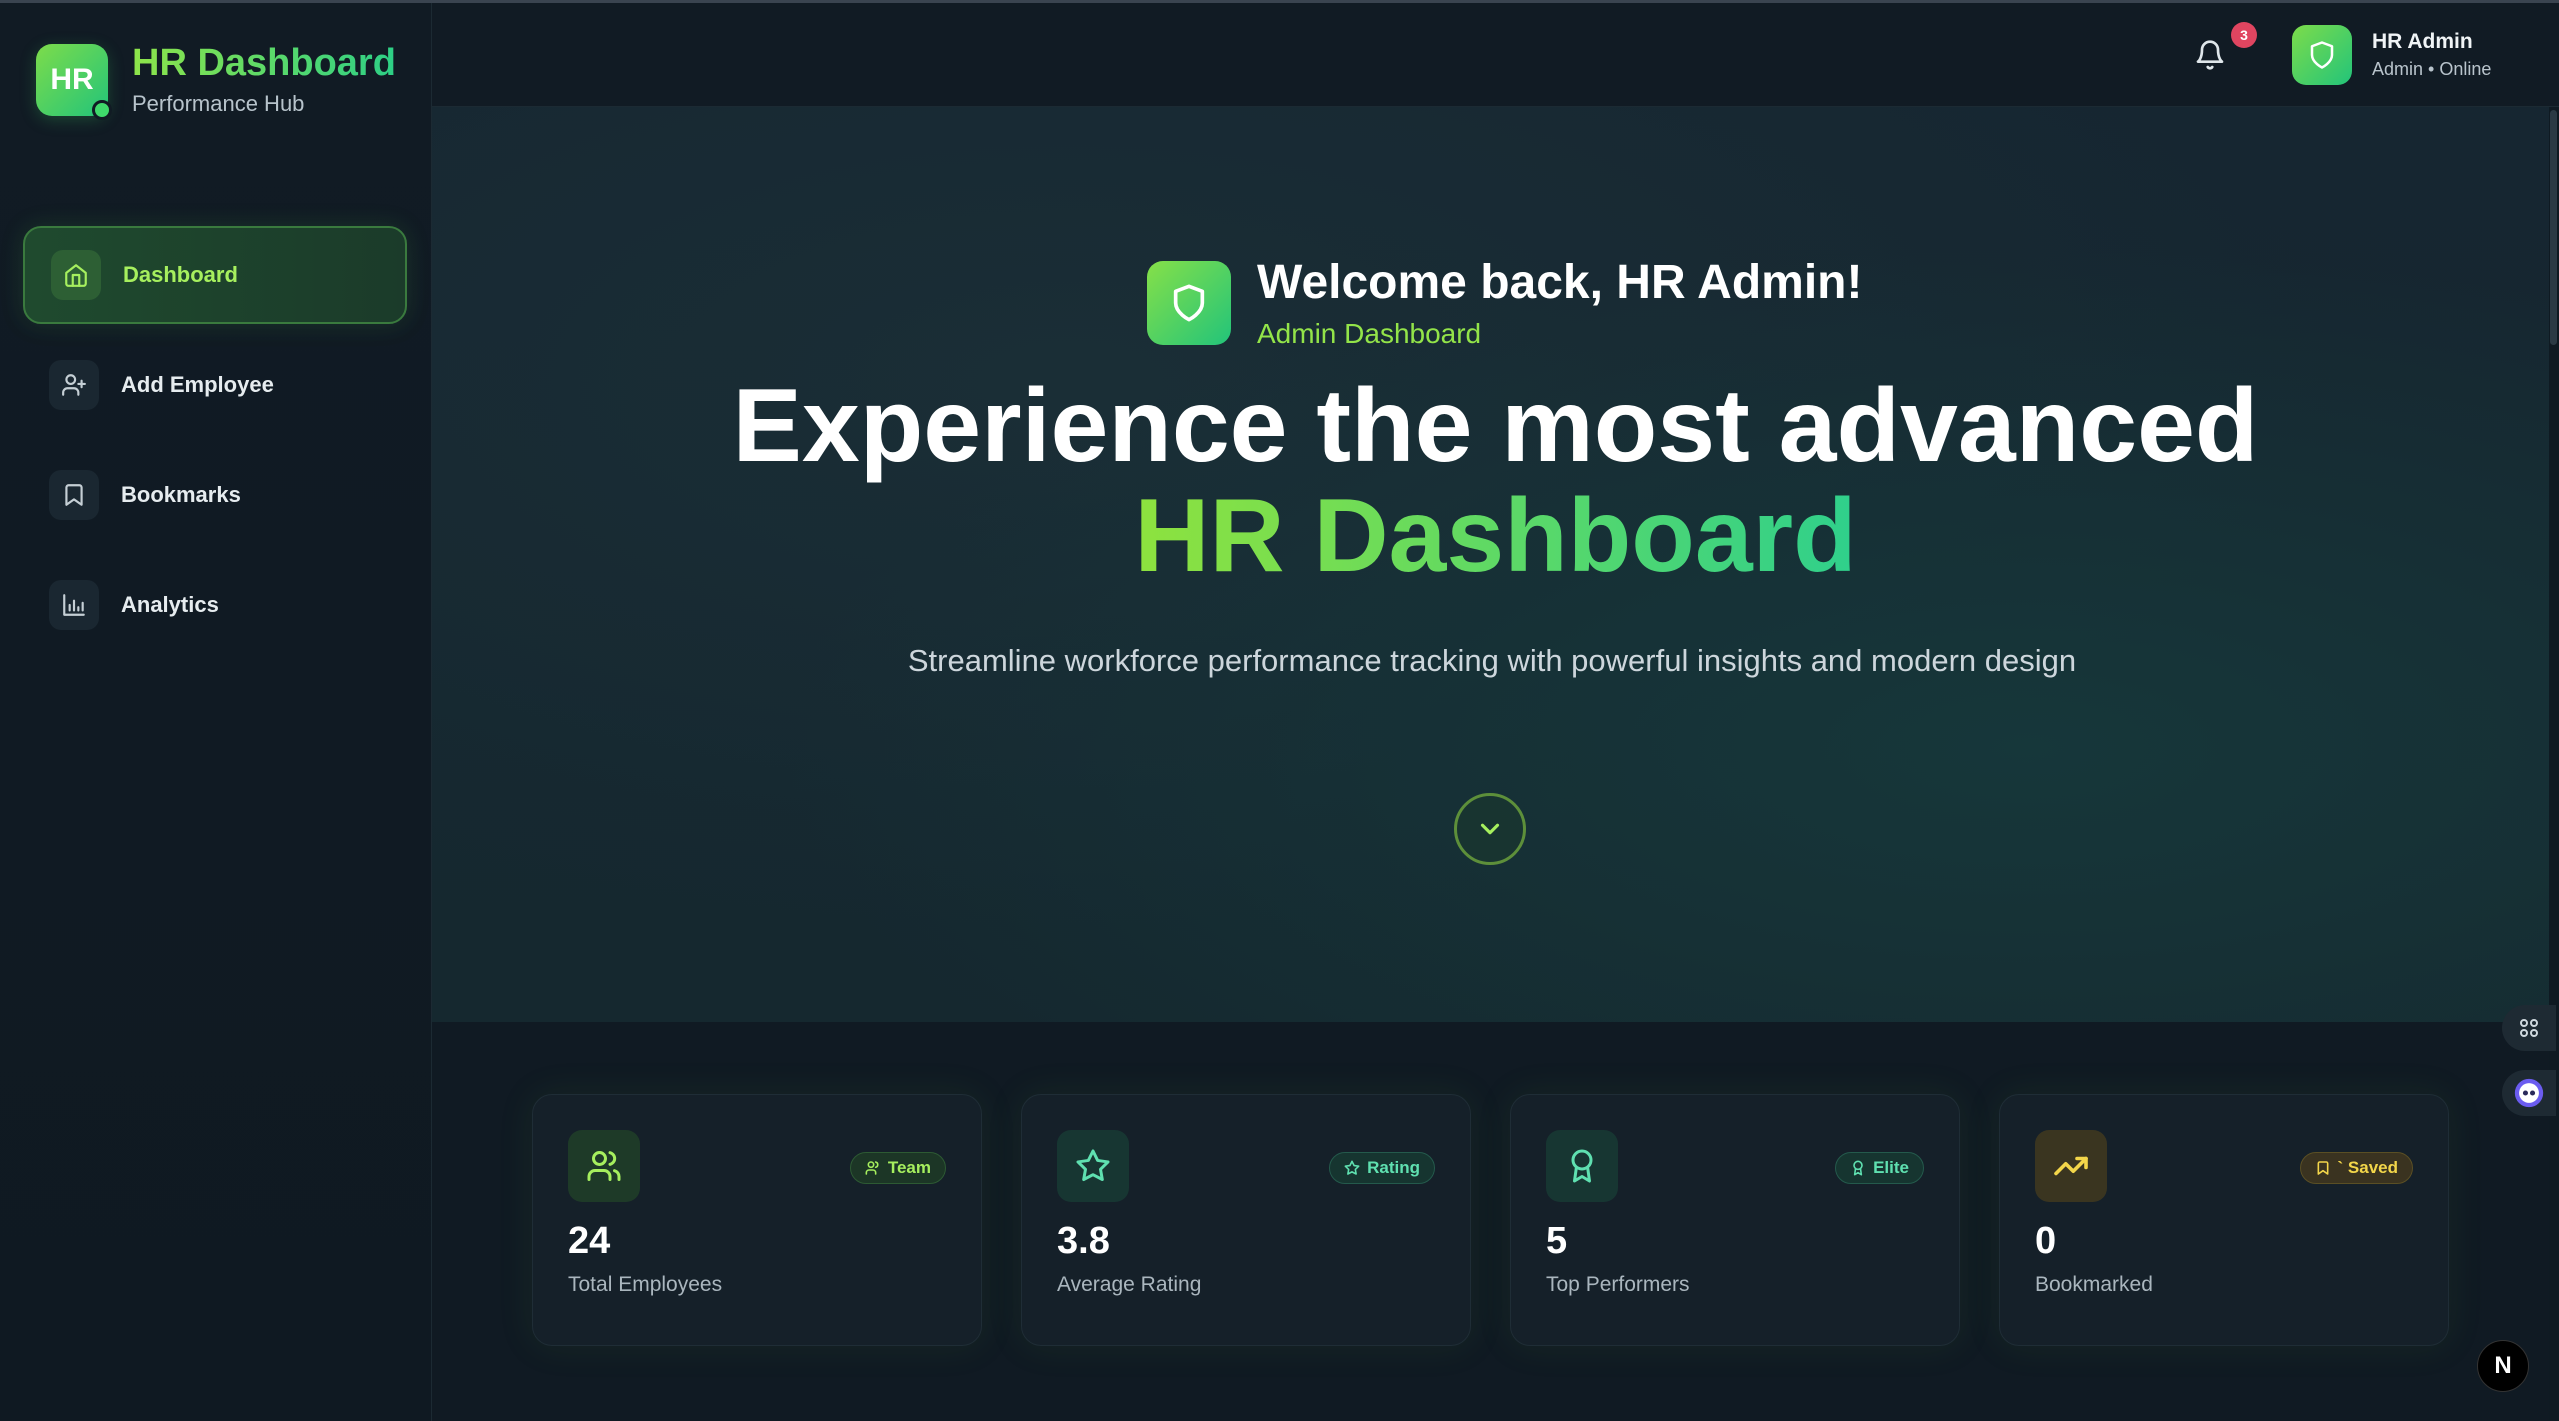 Image resolution: width=2559 pixels, height=1421 pixels. What do you see at coordinates (1369, 333) in the screenshot?
I see `welcome-subtitle: Admin Dashboard` at bounding box center [1369, 333].